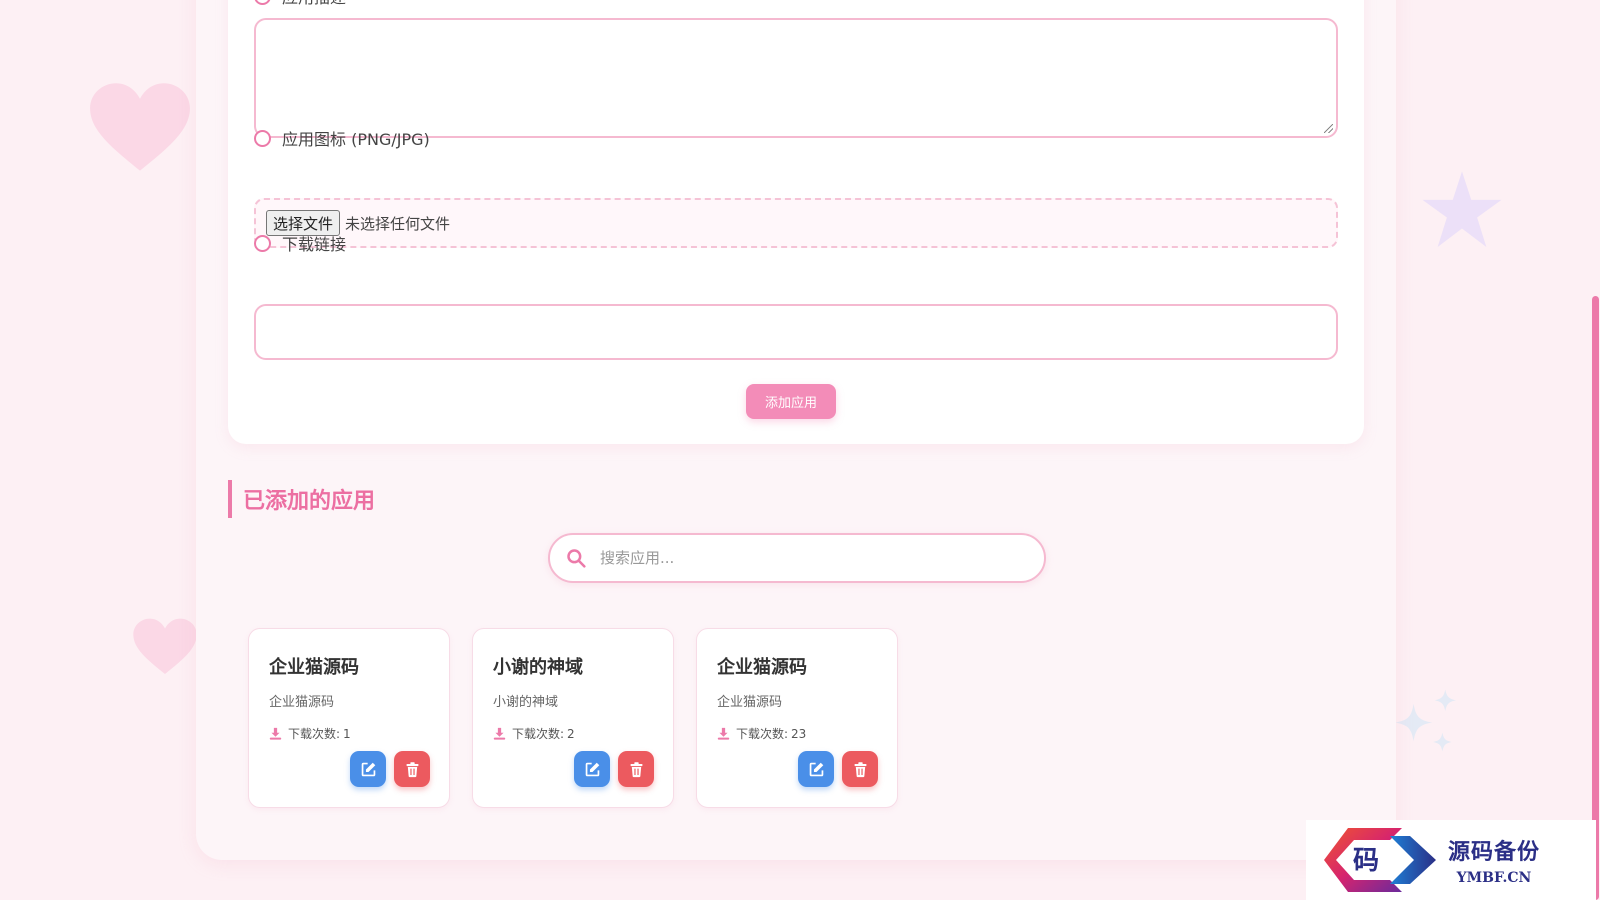 The image size is (1600, 900). I want to click on description-label-text: 应用描述, so click(314, 4).